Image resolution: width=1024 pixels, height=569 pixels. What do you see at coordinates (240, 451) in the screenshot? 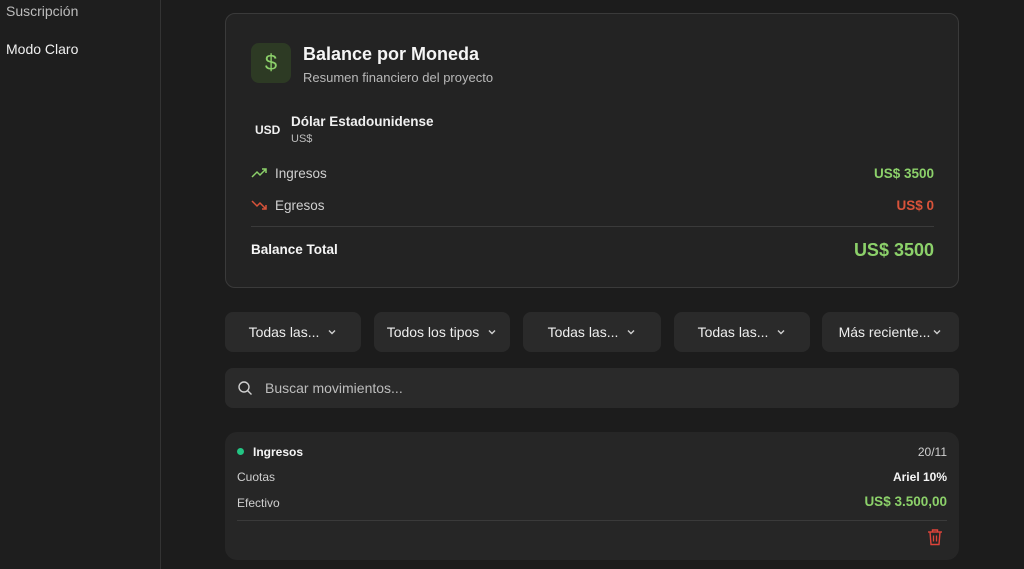
I see `status-dot` at bounding box center [240, 451].